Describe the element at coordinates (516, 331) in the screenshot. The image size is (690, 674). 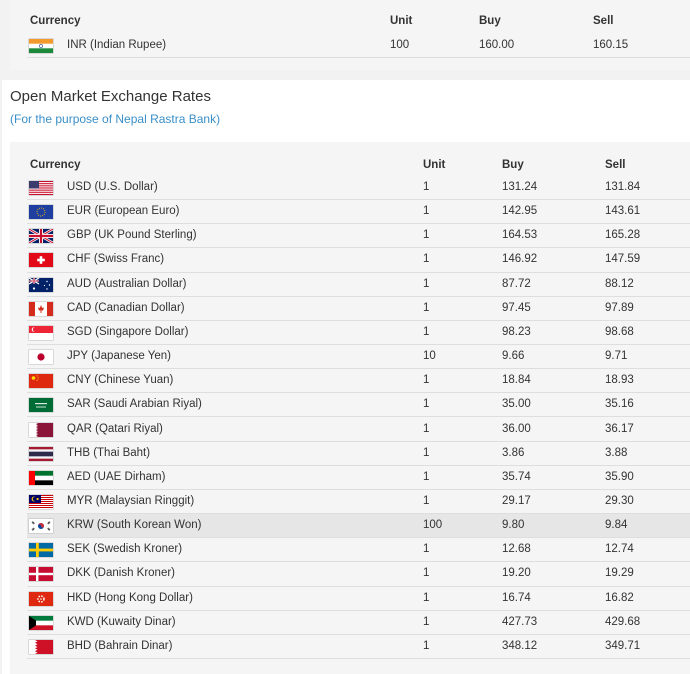
I see `buy-rate: 98.23` at that location.